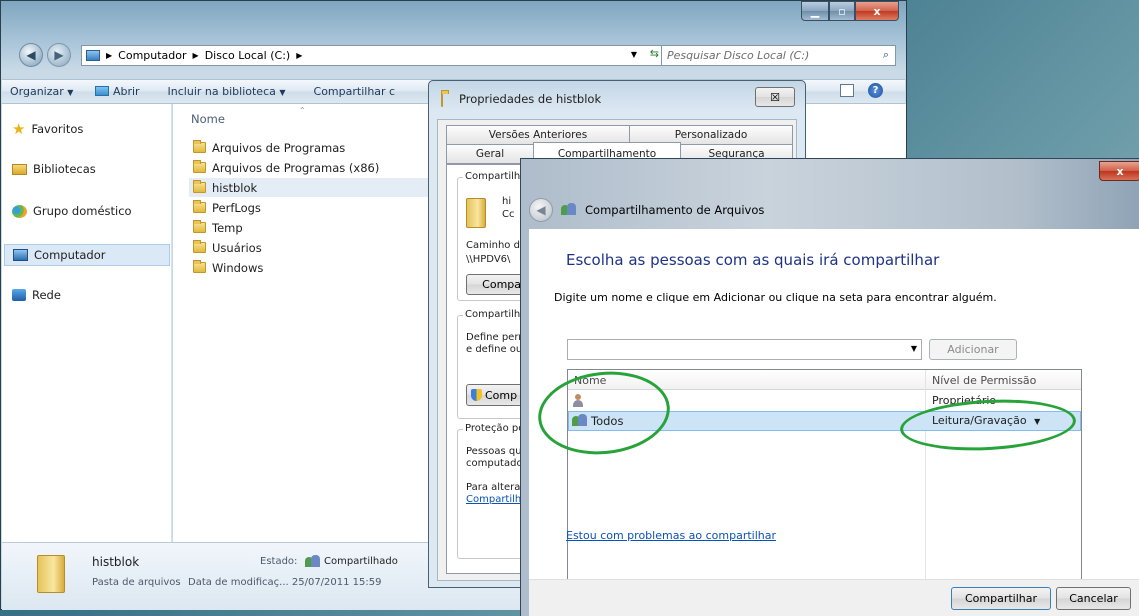  What do you see at coordinates (64, 169) in the screenshot?
I see `nav-libraries-label: Bibliotecas` at bounding box center [64, 169].